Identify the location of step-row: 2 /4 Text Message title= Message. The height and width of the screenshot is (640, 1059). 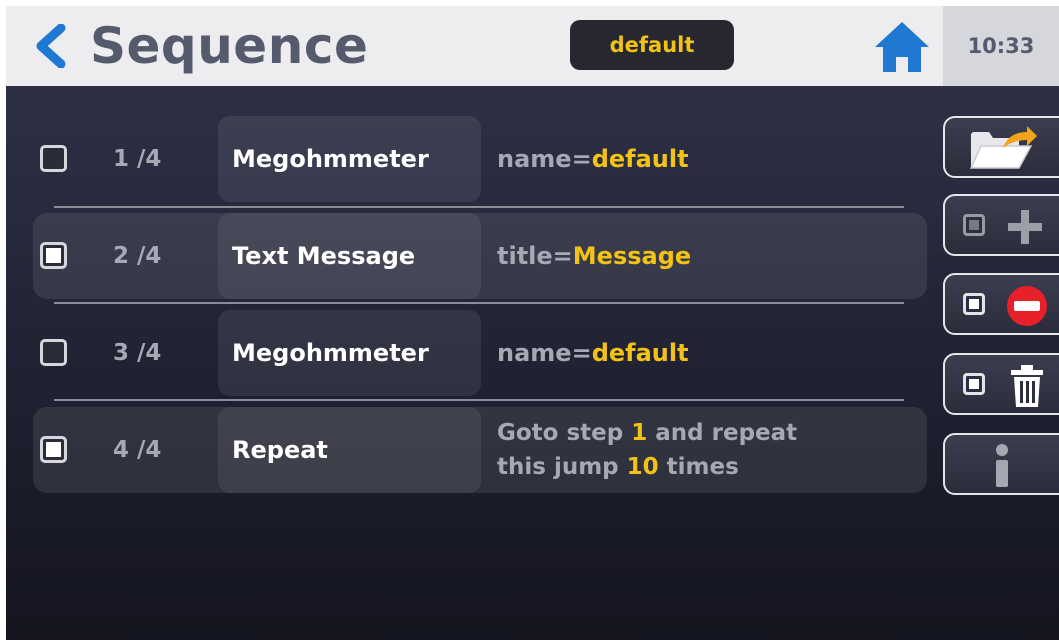
(480, 256).